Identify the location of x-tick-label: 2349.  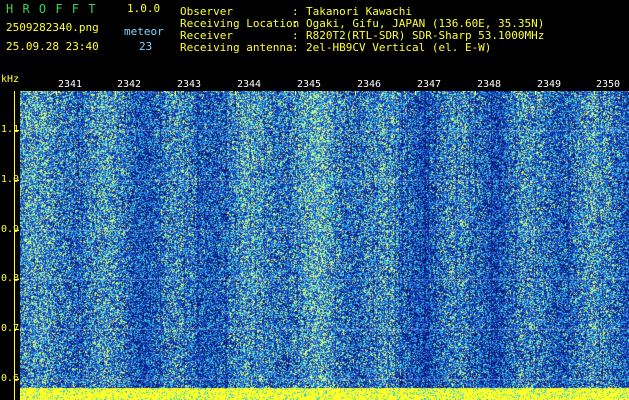
(549, 84).